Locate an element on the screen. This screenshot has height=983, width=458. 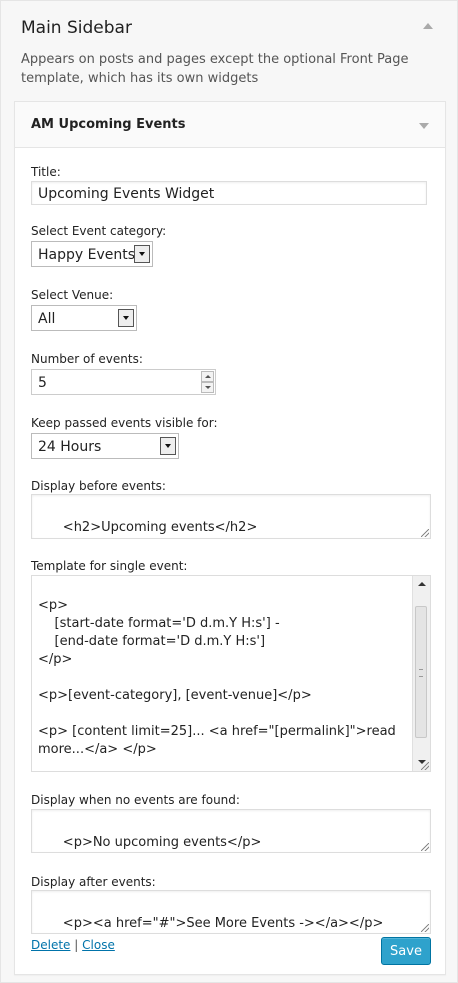
sidebar-title: Main Sidebar is located at coordinates (76, 28).